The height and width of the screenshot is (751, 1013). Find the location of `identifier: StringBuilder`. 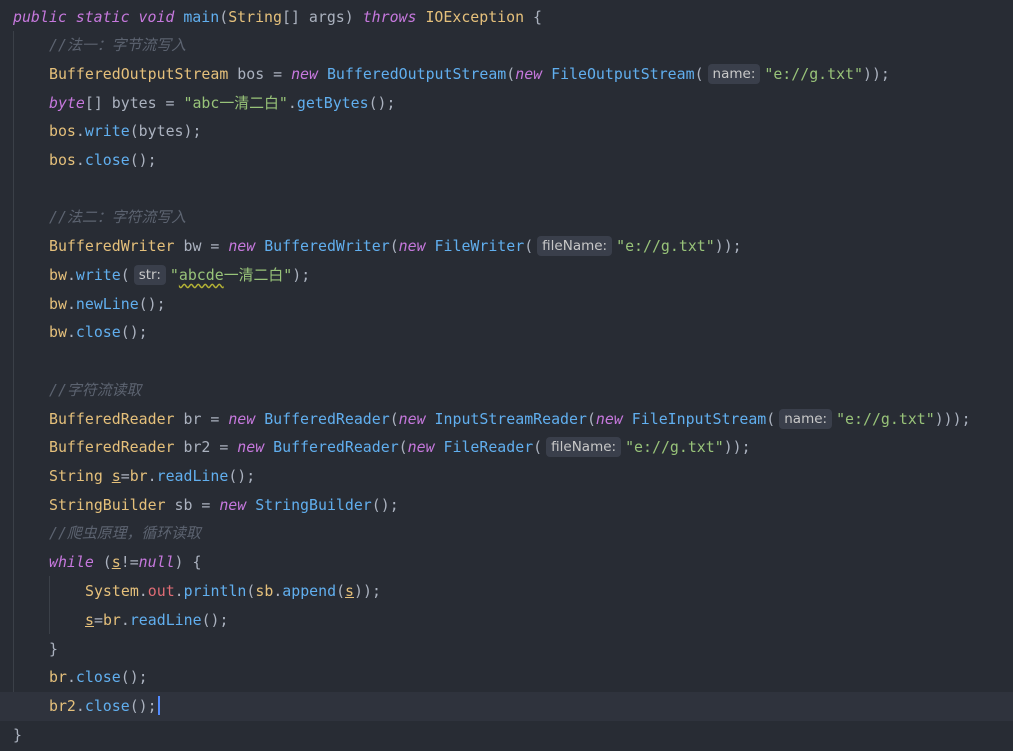

identifier: StringBuilder is located at coordinates (313, 505).